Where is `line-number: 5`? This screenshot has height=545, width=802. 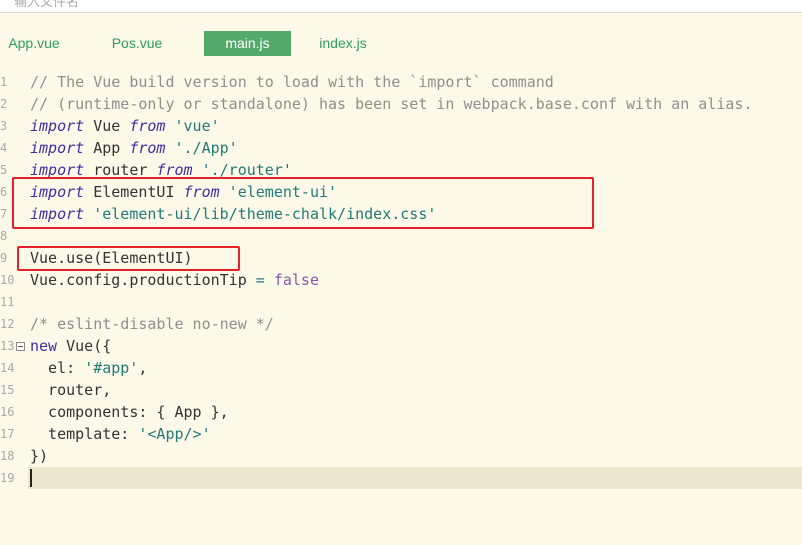
line-number: 5 is located at coordinates (4, 170).